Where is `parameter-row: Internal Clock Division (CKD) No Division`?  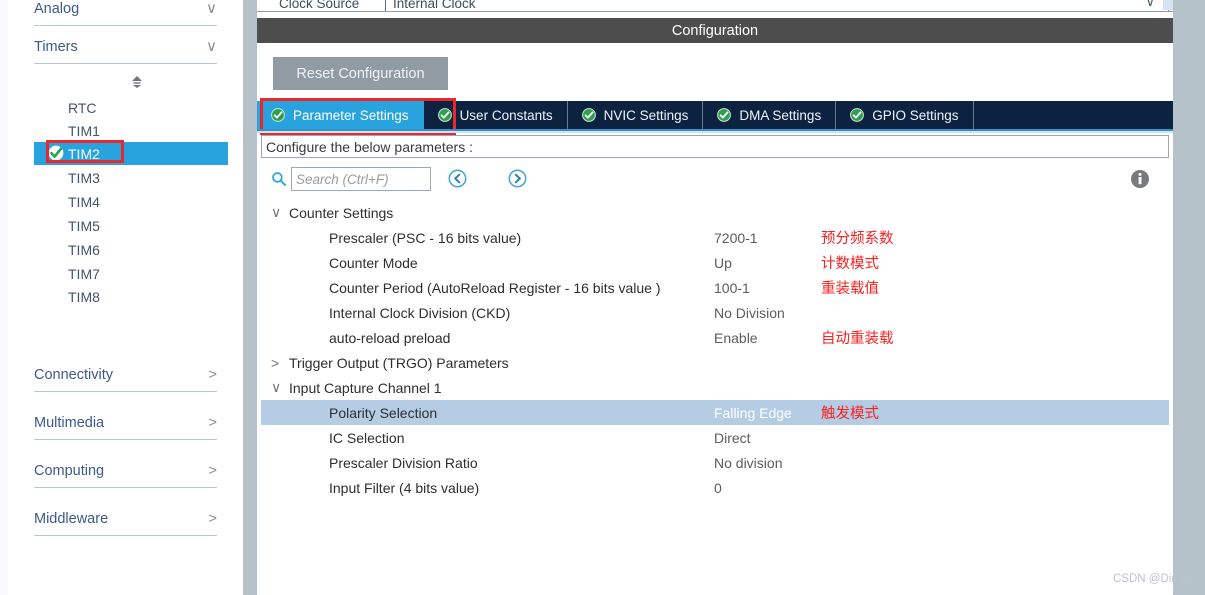
parameter-row: Internal Clock Division (CKD) No Division is located at coordinates (715, 312).